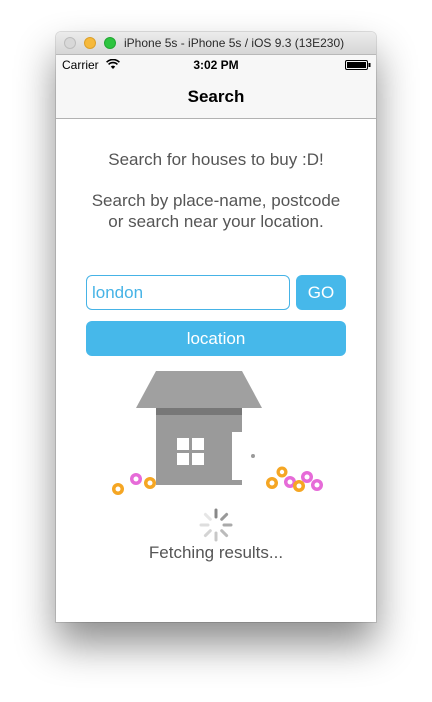 The height and width of the screenshot is (702, 432). What do you see at coordinates (253, 456) in the screenshot?
I see `door-knob` at bounding box center [253, 456].